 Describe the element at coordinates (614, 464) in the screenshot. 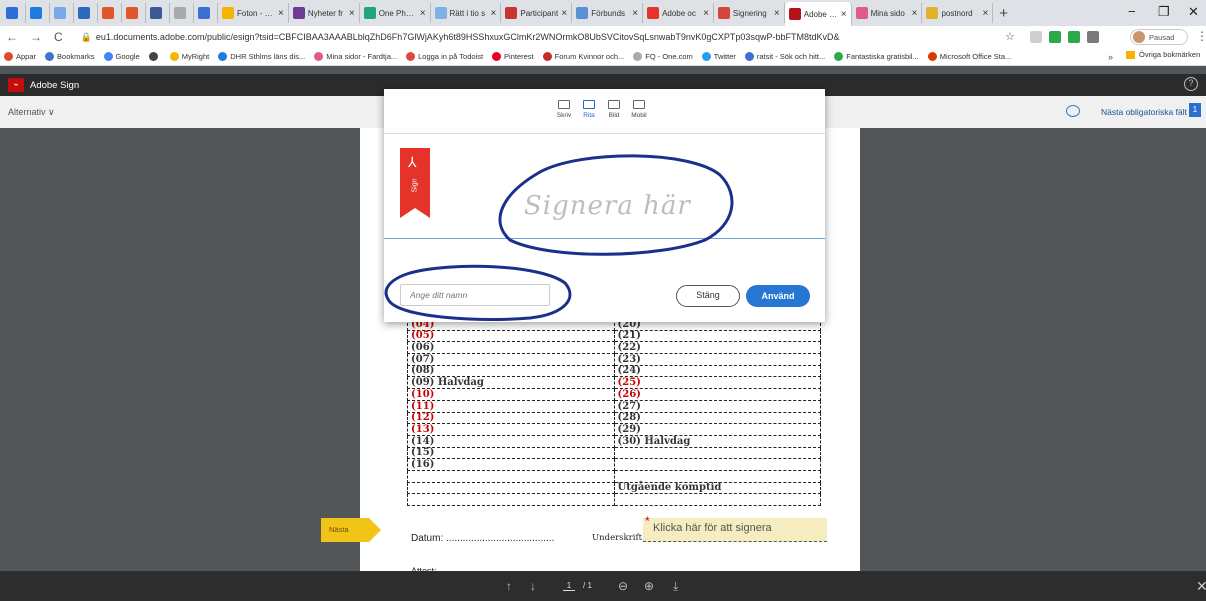

I see `table-row: (16)` at that location.